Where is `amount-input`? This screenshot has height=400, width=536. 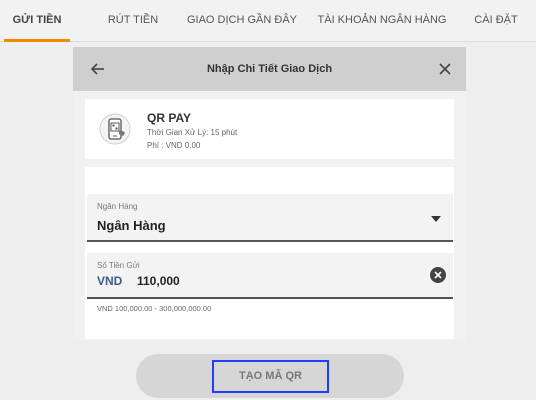 amount-input is located at coordinates (237, 281).